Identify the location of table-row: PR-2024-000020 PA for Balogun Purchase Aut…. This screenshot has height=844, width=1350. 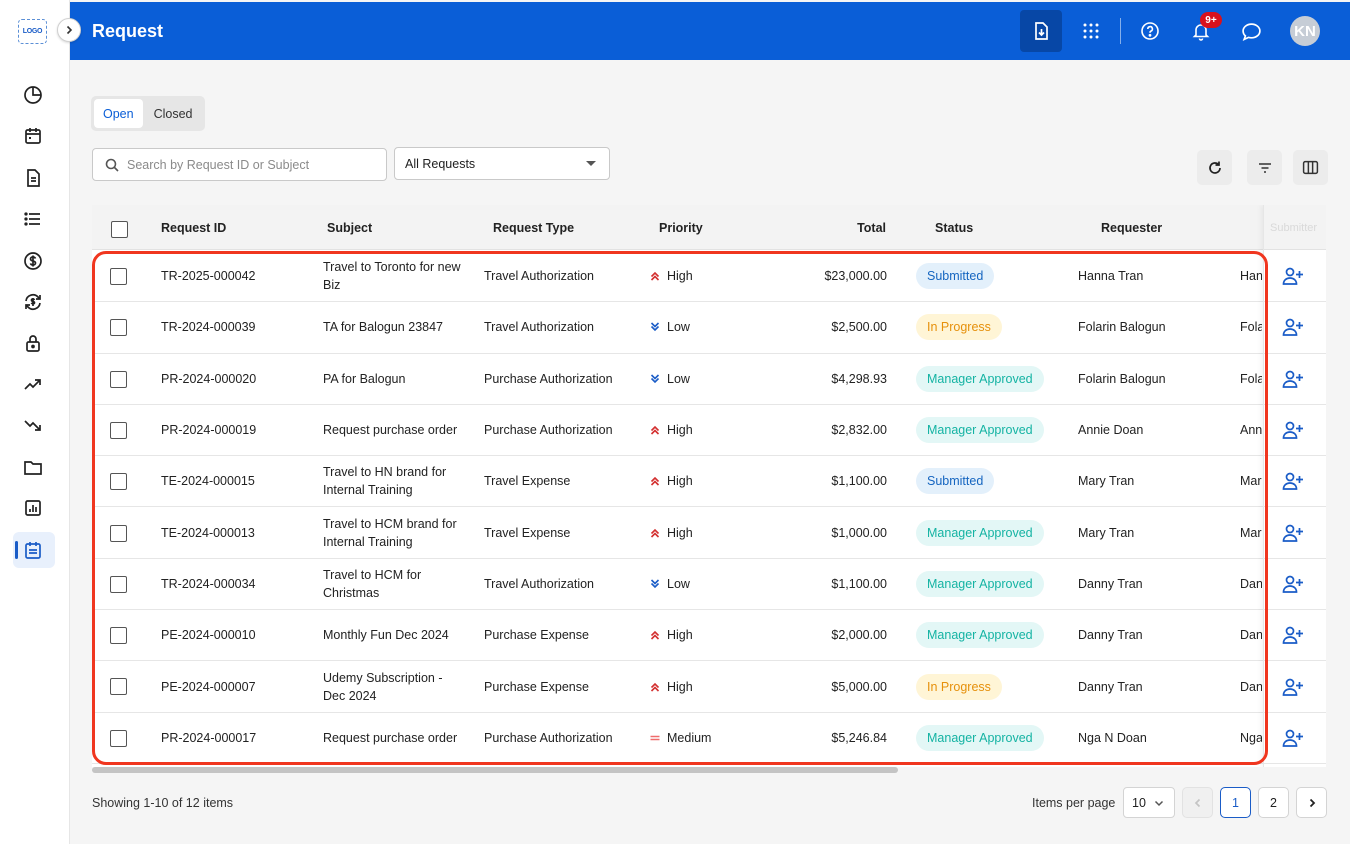
(709, 379).